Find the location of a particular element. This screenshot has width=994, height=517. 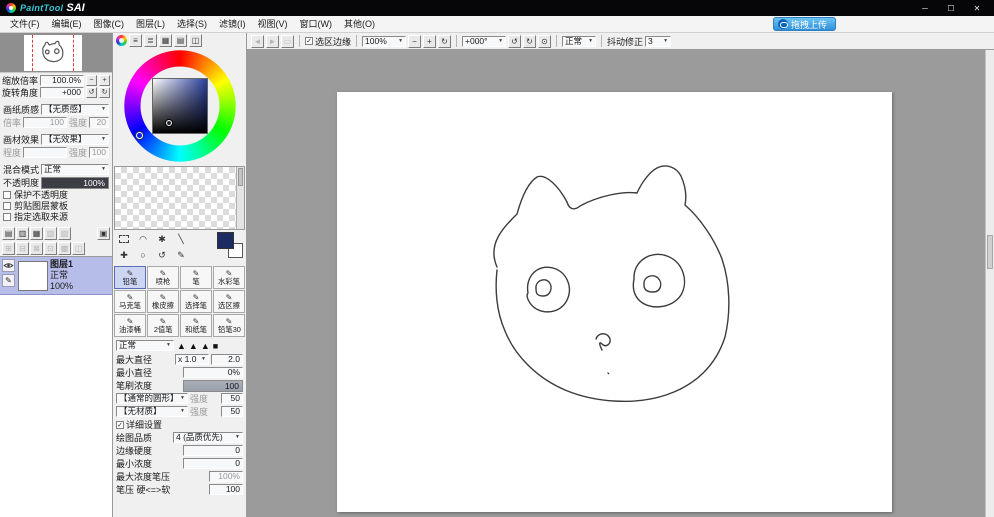

menu-edit: 编辑(E) is located at coordinates (67, 24).